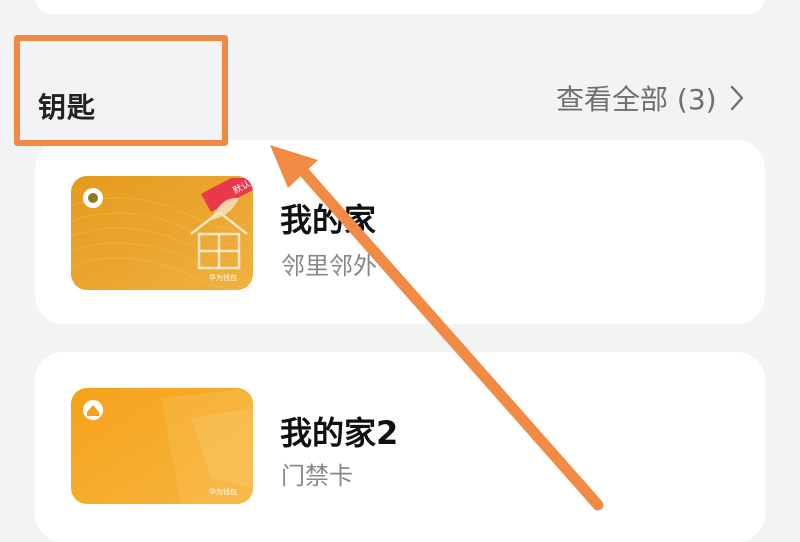  I want to click on annotation-highlight-box, so click(121, 90).